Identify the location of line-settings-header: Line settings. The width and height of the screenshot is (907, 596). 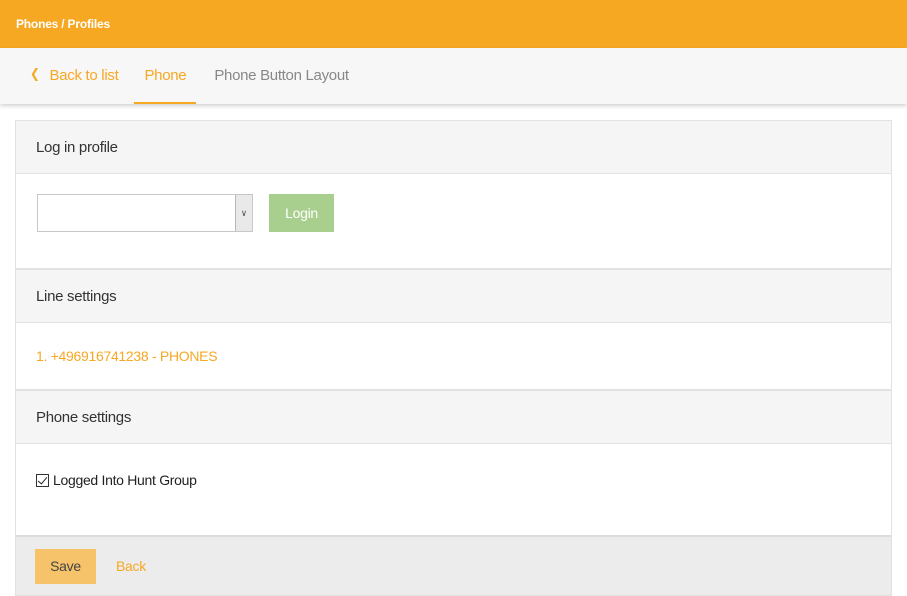
(453, 296).